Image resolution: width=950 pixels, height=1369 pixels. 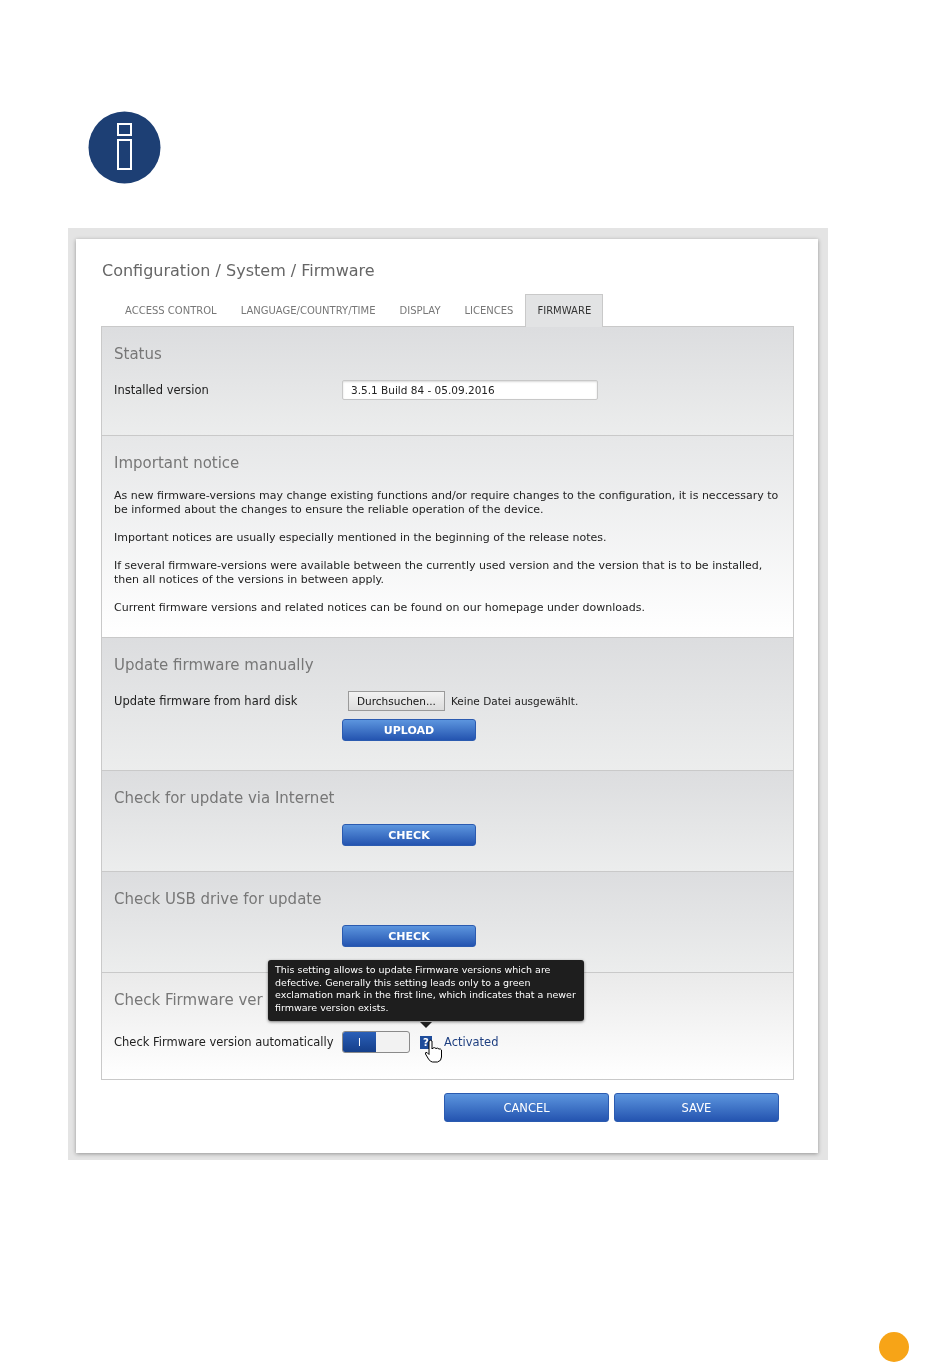 I want to click on info-icon, so click(x=124, y=147).